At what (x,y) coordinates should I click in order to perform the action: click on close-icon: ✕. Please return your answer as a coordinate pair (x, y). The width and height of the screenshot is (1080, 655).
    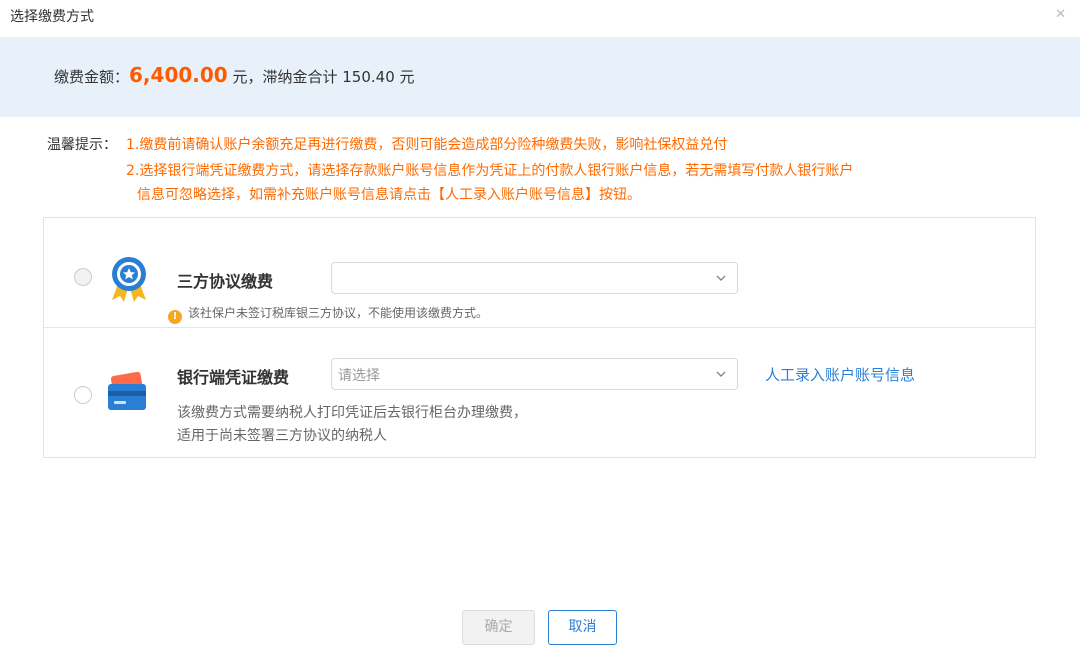
    Looking at the image, I should click on (1060, 14).